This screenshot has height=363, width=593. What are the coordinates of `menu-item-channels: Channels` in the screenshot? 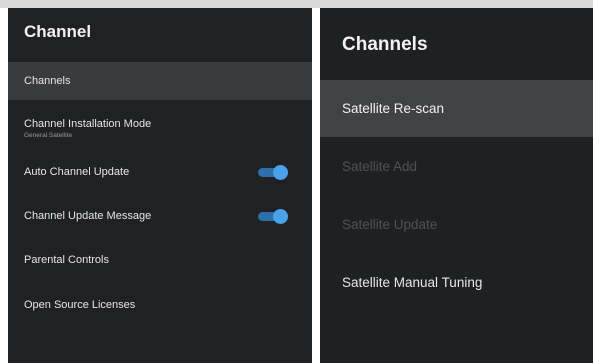 It's located at (160, 81).